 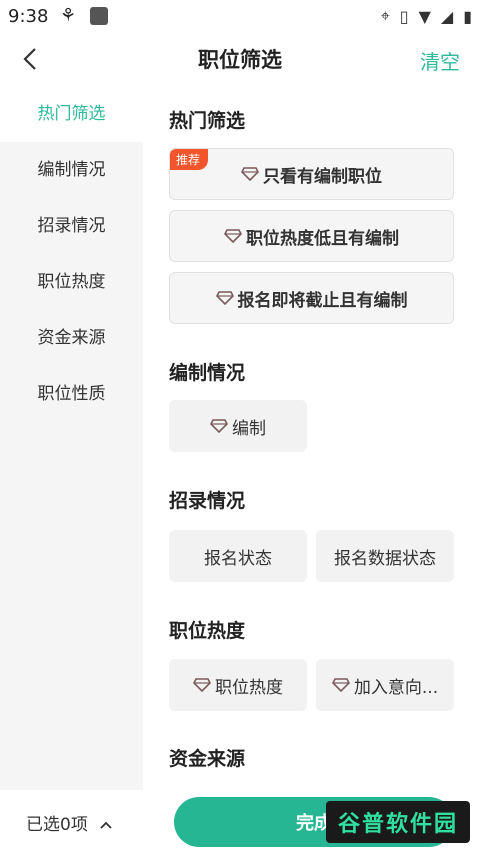 I want to click on option-only-bianzhi: 推荐 只看有编制职位, so click(x=311, y=174).